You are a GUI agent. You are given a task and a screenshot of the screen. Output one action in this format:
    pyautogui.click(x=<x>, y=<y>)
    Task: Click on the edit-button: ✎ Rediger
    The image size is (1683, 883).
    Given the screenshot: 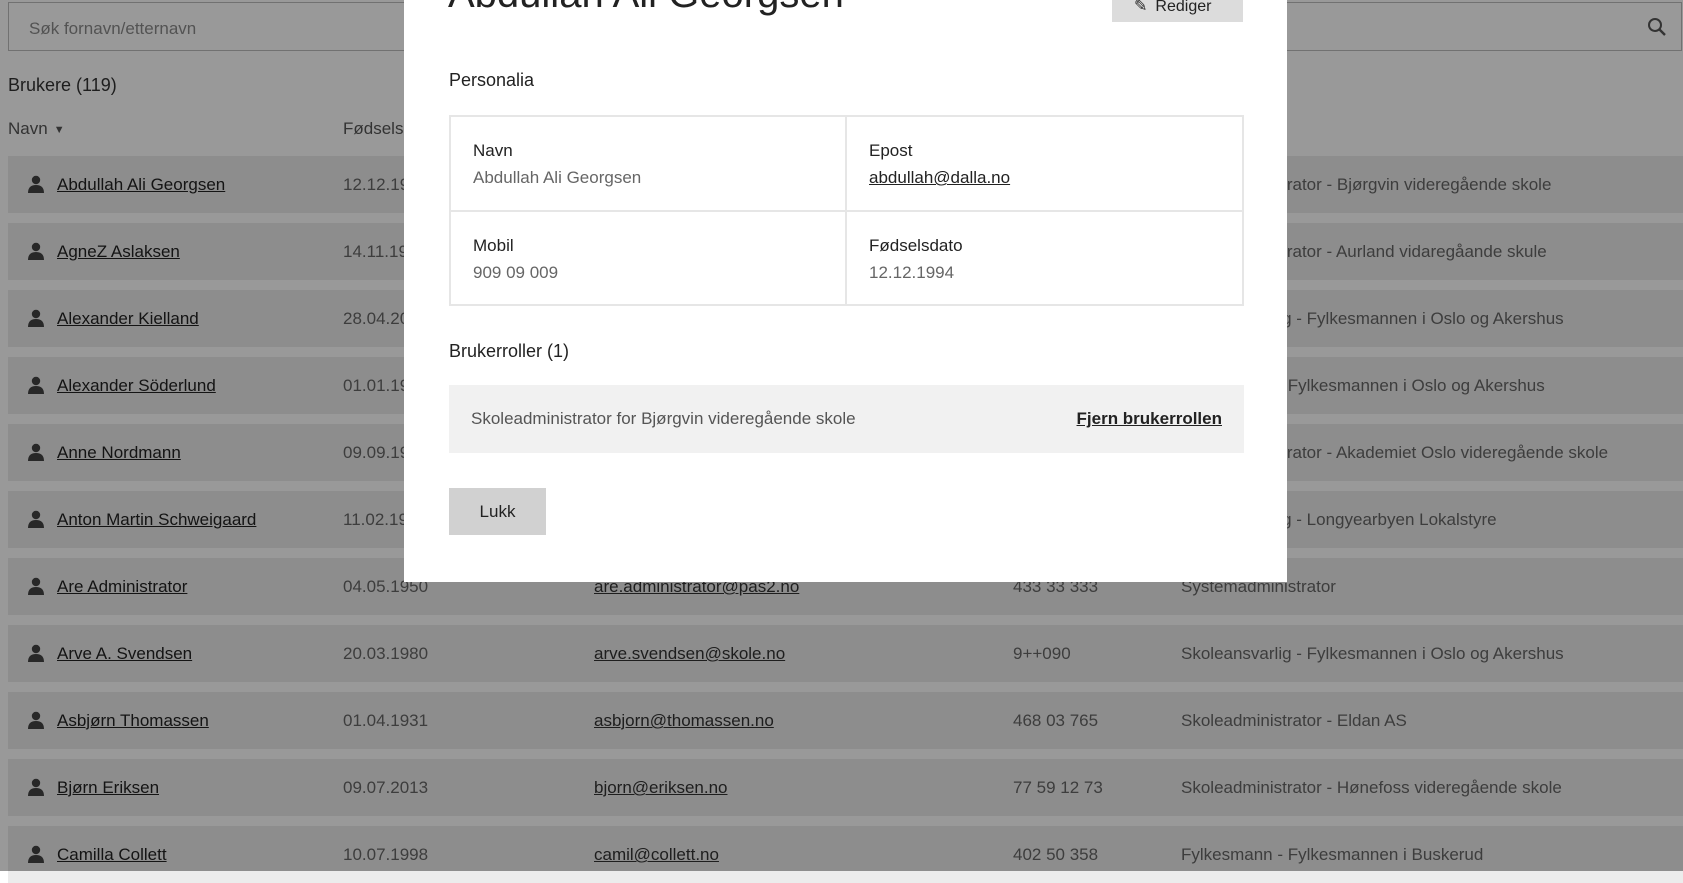 What is the action you would take?
    pyautogui.click(x=1177, y=11)
    